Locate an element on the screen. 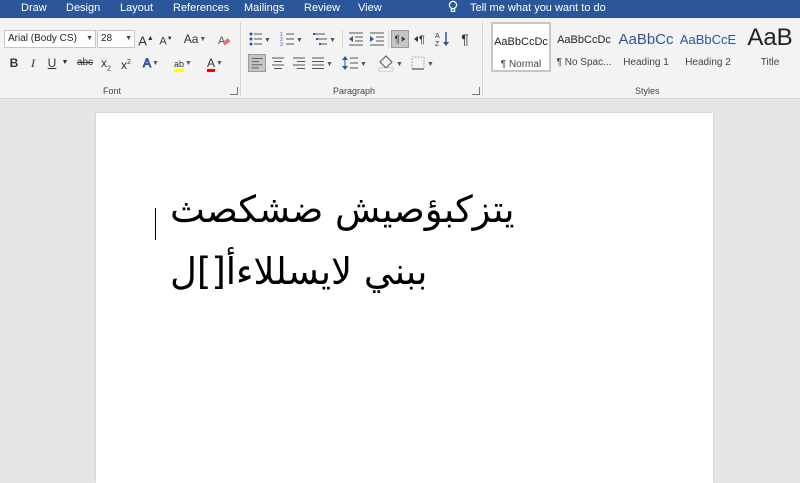 The image size is (800, 483). paragraph-dialog-launcher-icon is located at coordinates (476, 91).